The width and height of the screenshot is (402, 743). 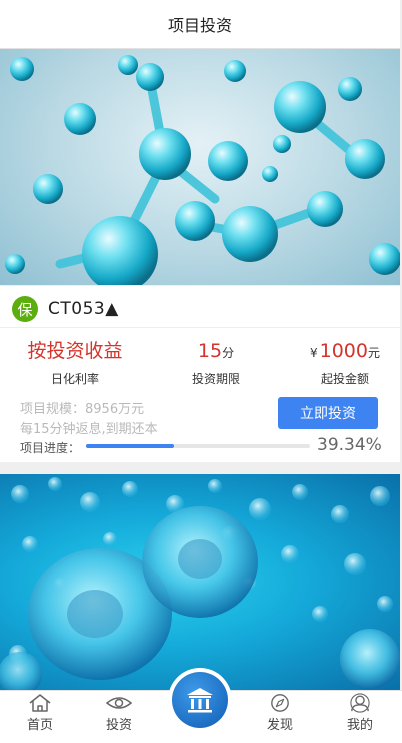 I want to click on progress-bar, so click(x=198, y=446).